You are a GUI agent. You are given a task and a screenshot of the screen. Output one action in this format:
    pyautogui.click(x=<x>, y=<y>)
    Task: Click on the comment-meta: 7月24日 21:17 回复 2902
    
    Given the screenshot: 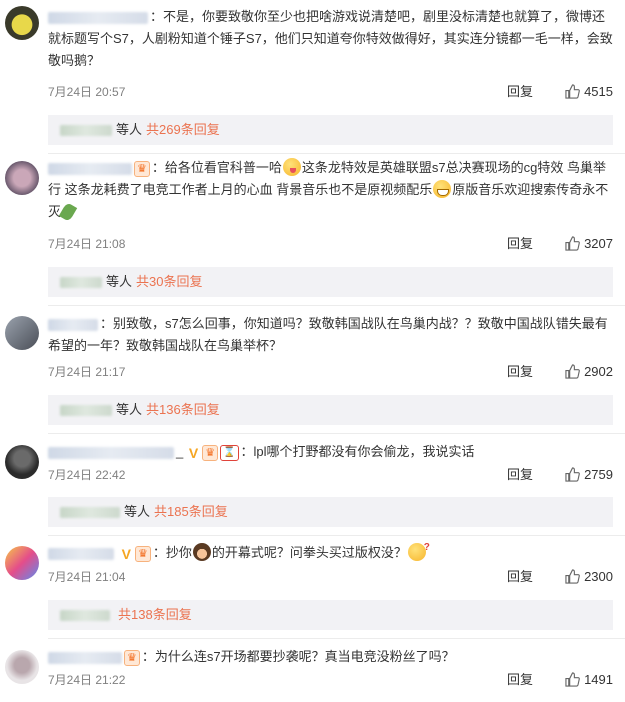 What is the action you would take?
    pyautogui.click(x=330, y=372)
    